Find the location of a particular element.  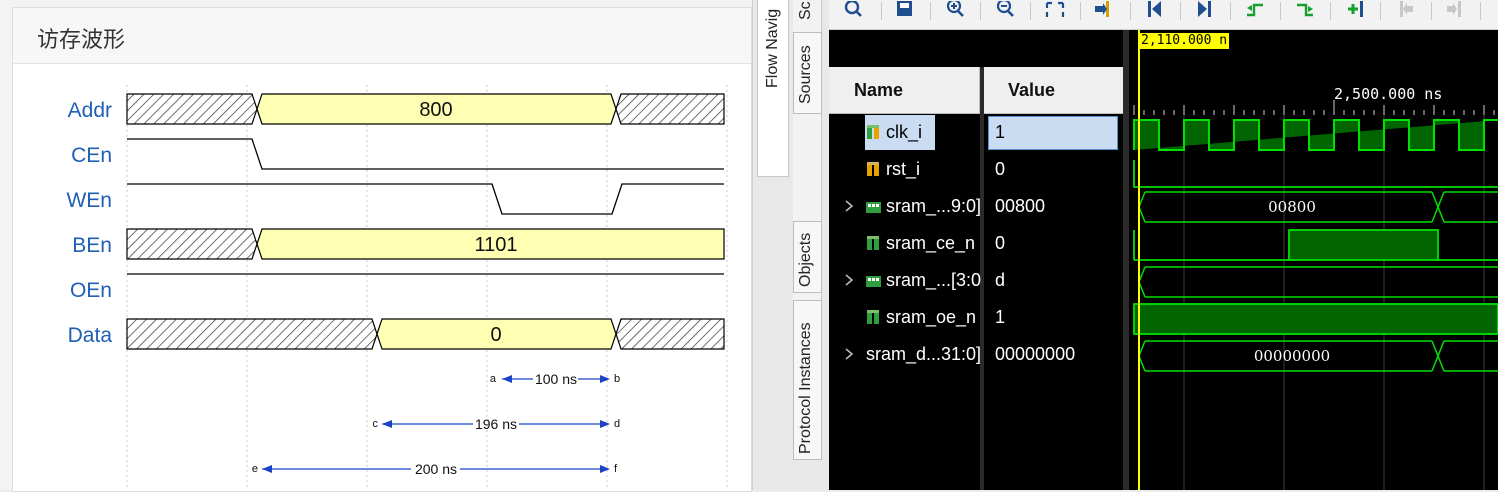

signal-label-addr: Addr is located at coordinates (90, 110).